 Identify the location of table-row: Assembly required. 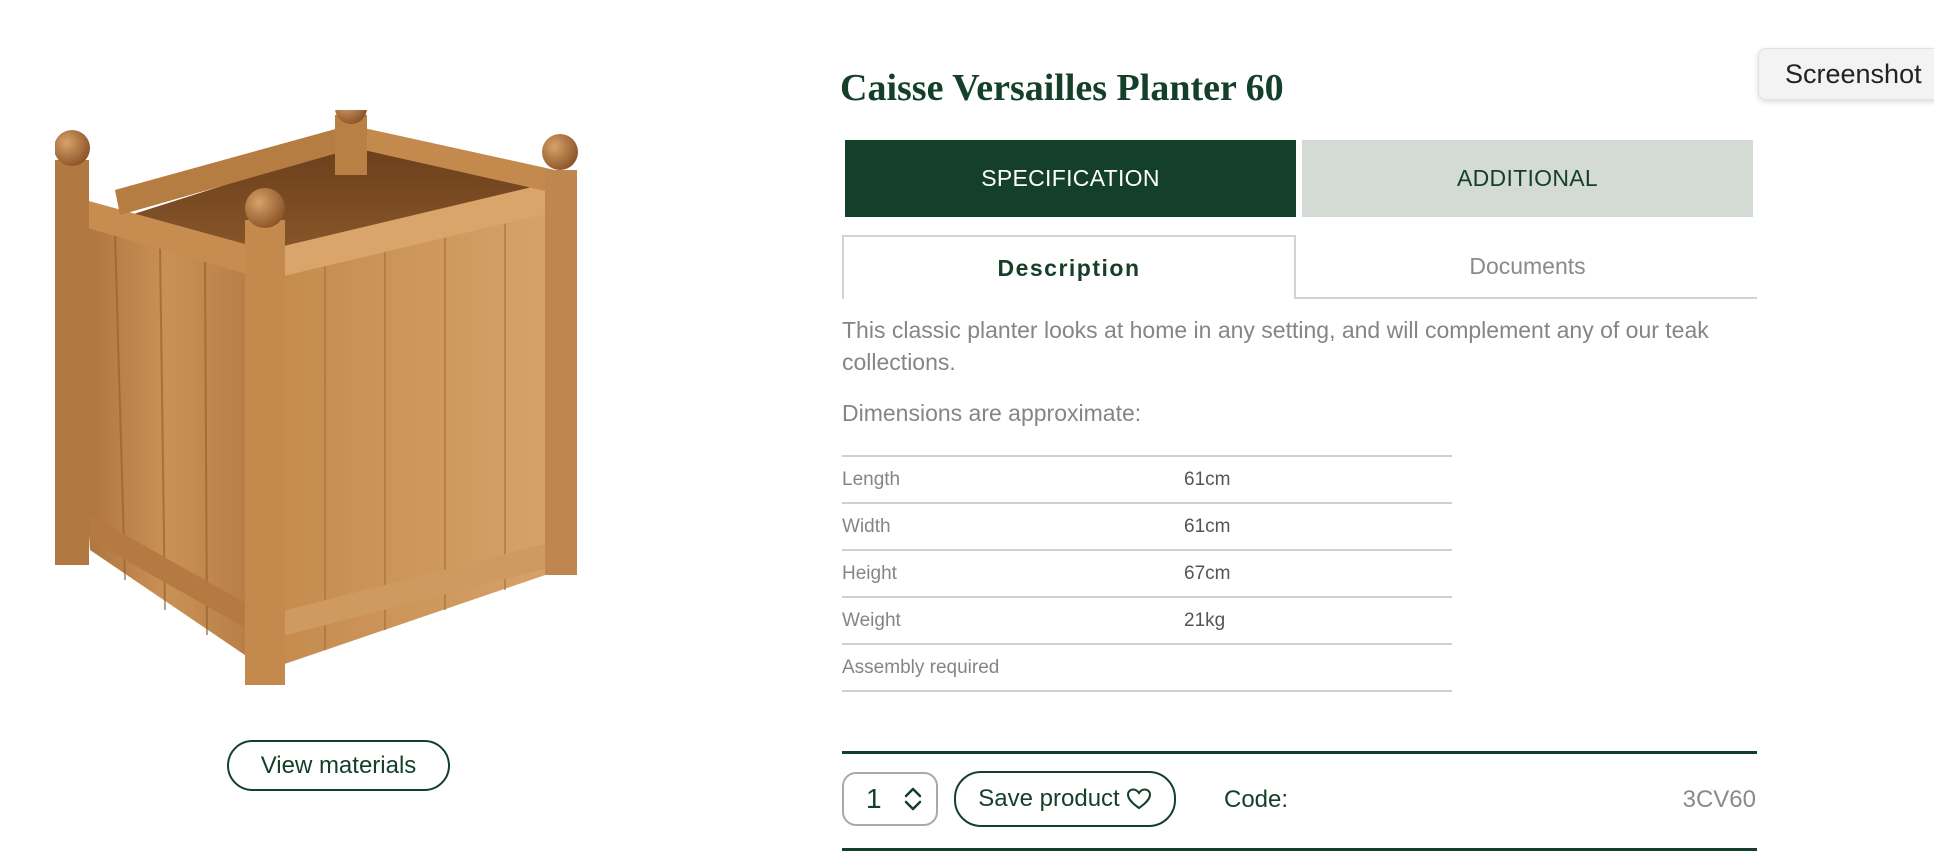
(1147, 668).